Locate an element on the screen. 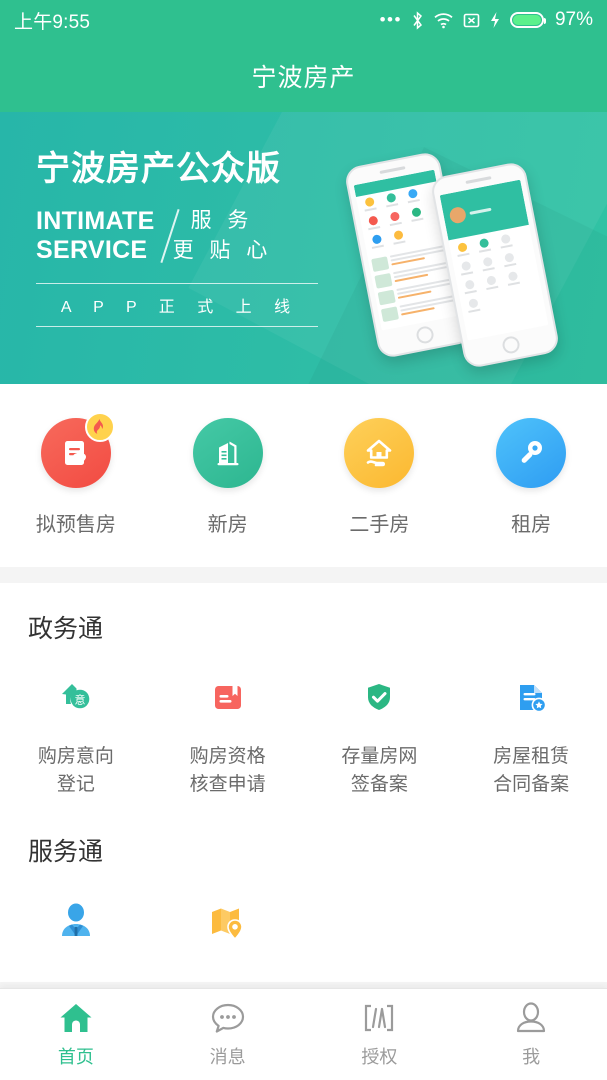 This screenshot has width=607, height=1080. battery-icon is located at coordinates (527, 20).